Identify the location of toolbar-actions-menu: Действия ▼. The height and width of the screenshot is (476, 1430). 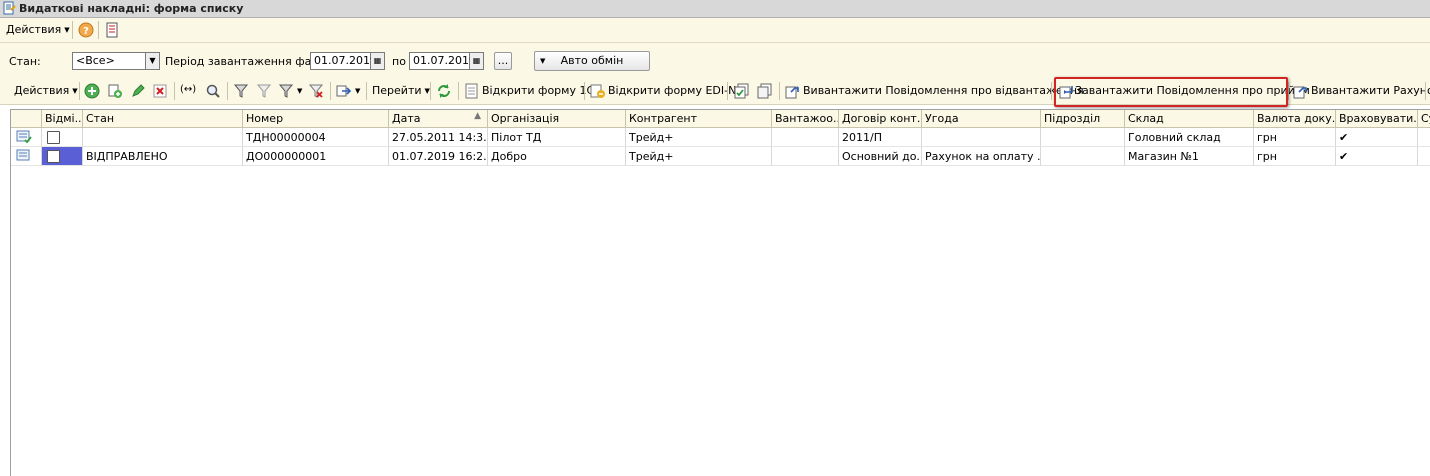
(46, 90).